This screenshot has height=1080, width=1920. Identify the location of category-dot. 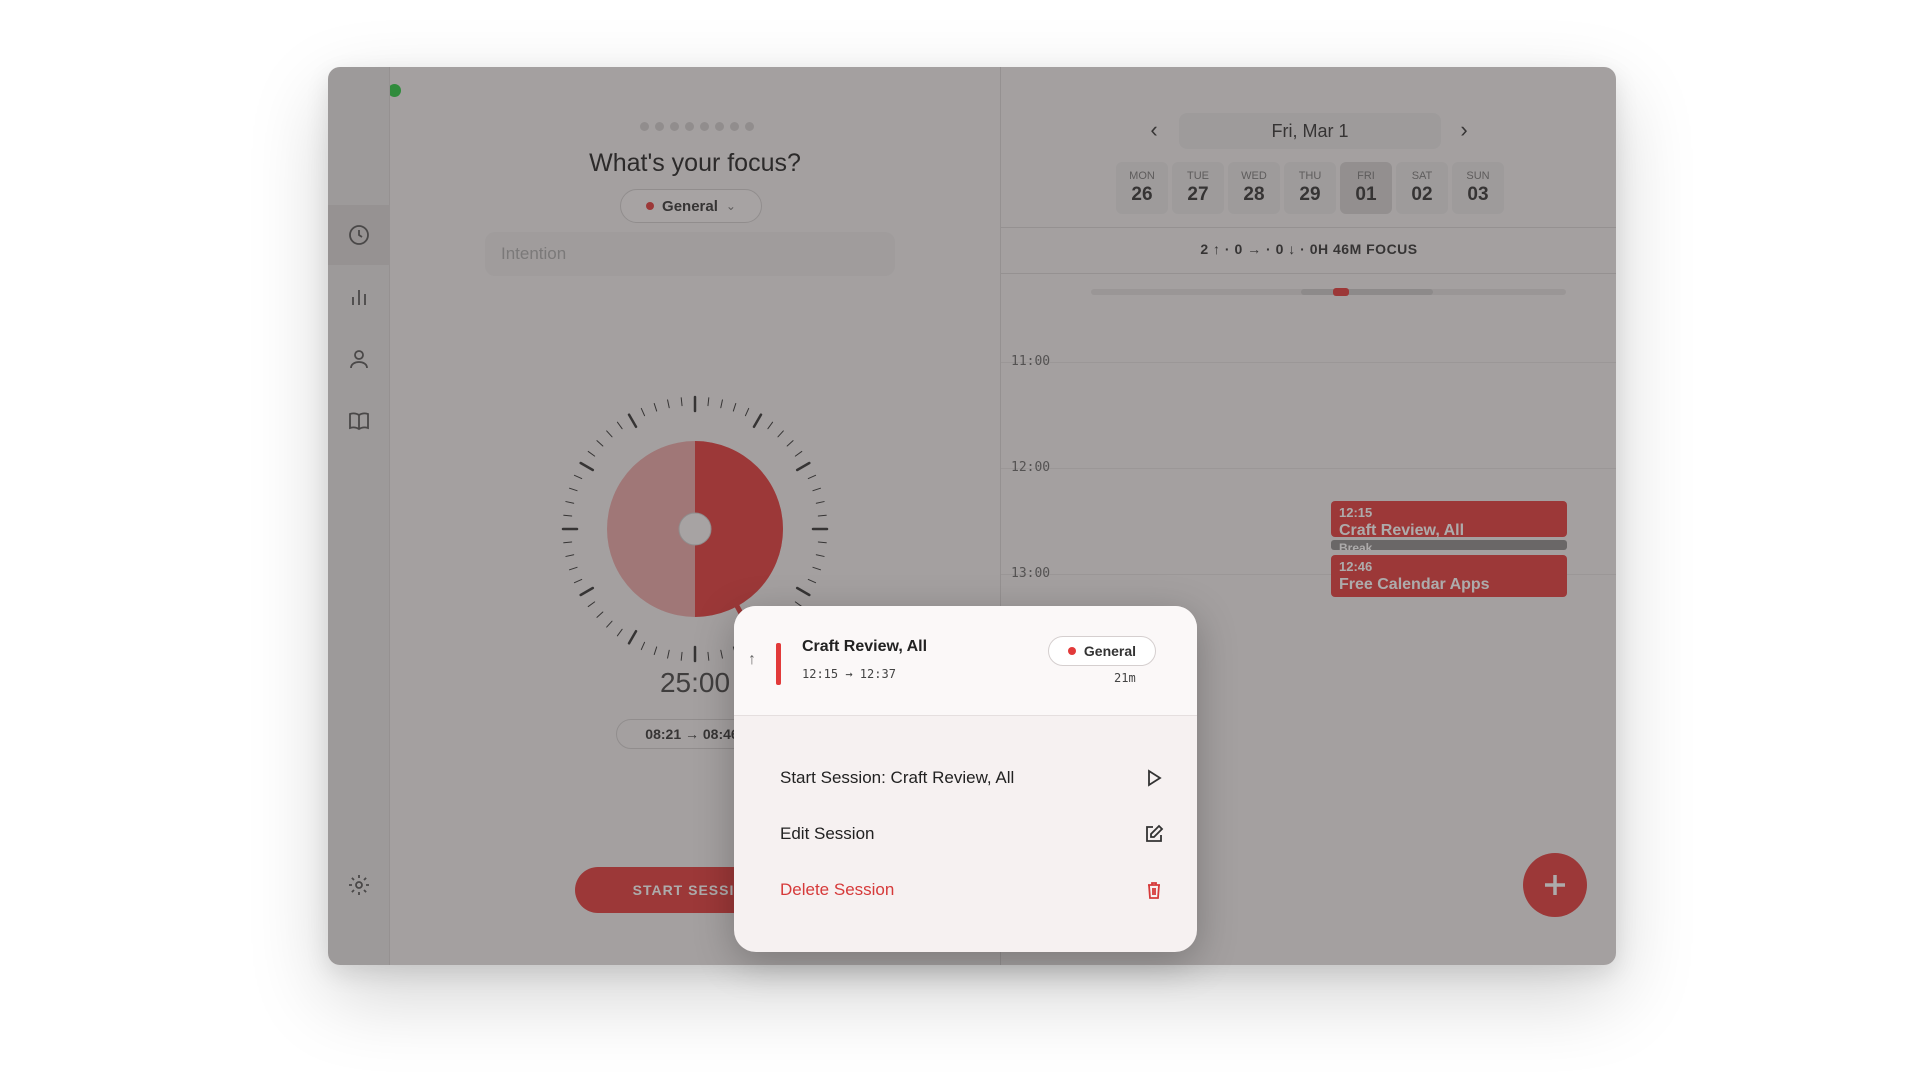
(1071, 651).